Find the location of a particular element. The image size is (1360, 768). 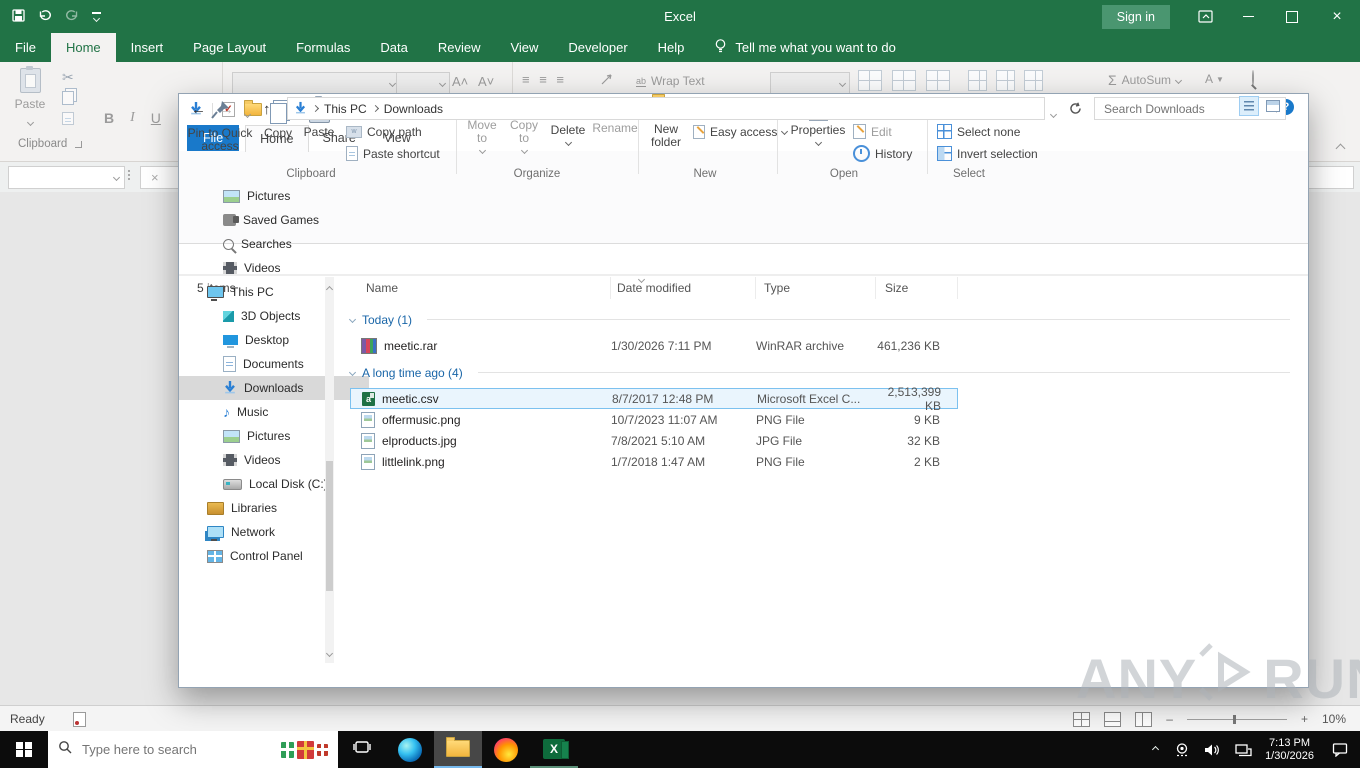

start-button is located at coordinates (24, 749).